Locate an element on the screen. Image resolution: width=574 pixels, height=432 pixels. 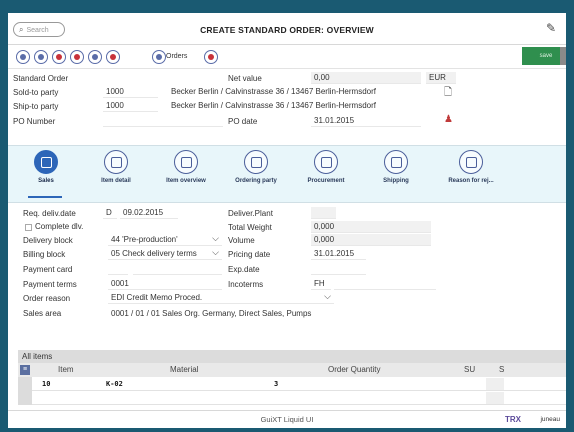
req-deliv-date-field: 09.02.2015 is located at coordinates (149, 213).